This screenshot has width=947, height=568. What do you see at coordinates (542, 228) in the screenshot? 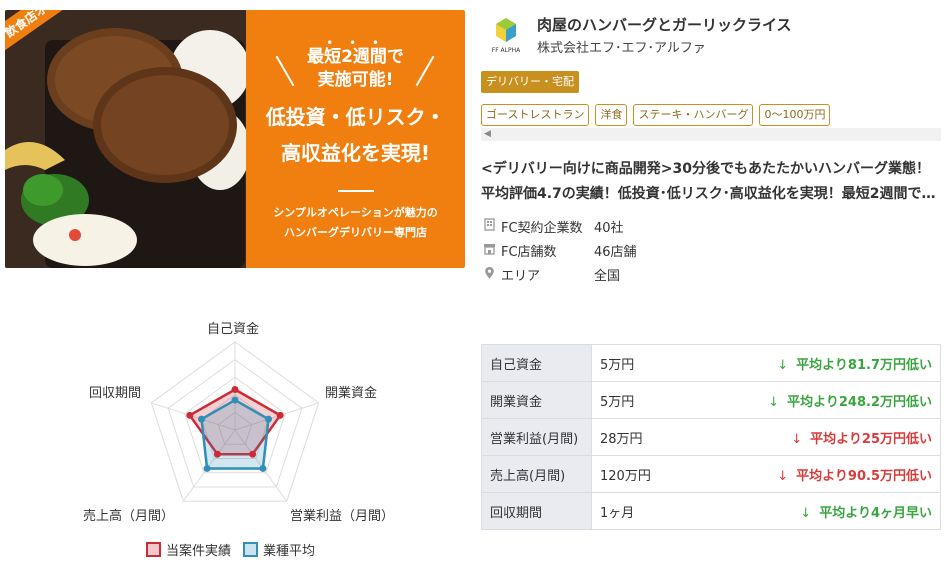
I see `stat-label: FC契約企業数` at bounding box center [542, 228].